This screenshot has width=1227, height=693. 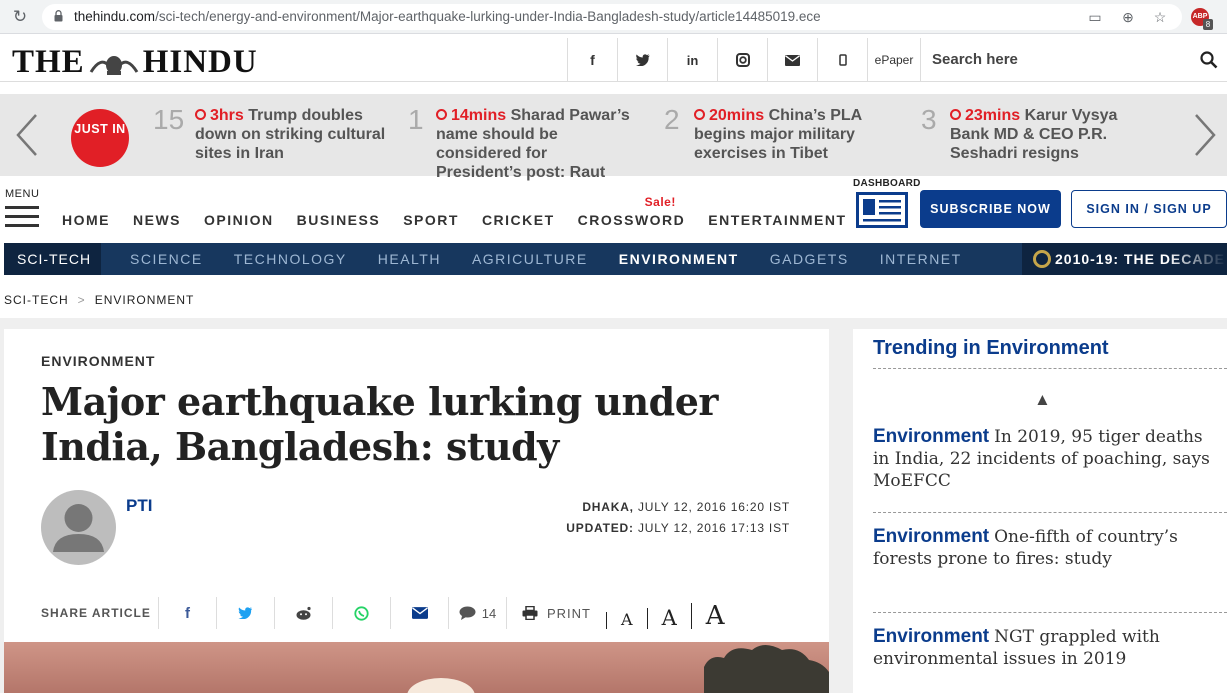 I want to click on subnav-item-gadgets: GADGETS, so click(x=809, y=259).